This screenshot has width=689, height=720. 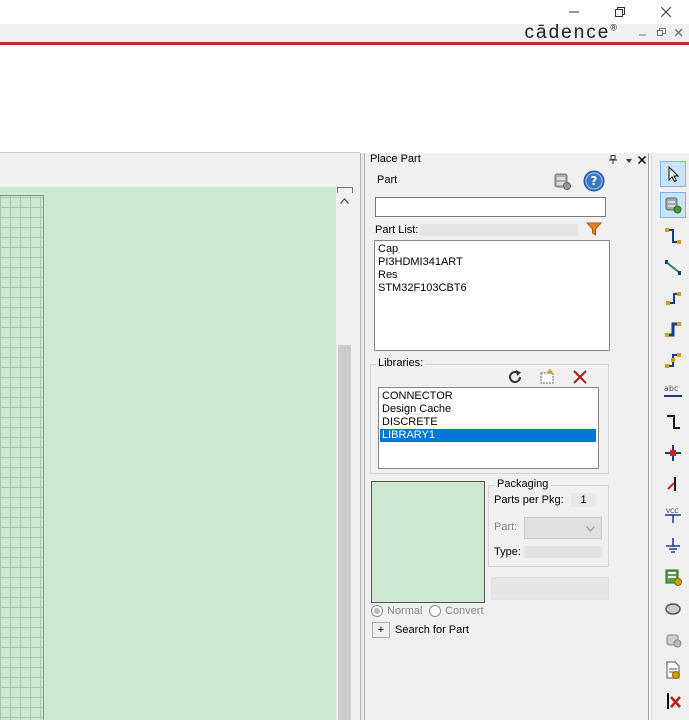 I want to click on part-list-label: Part List:, so click(x=397, y=230).